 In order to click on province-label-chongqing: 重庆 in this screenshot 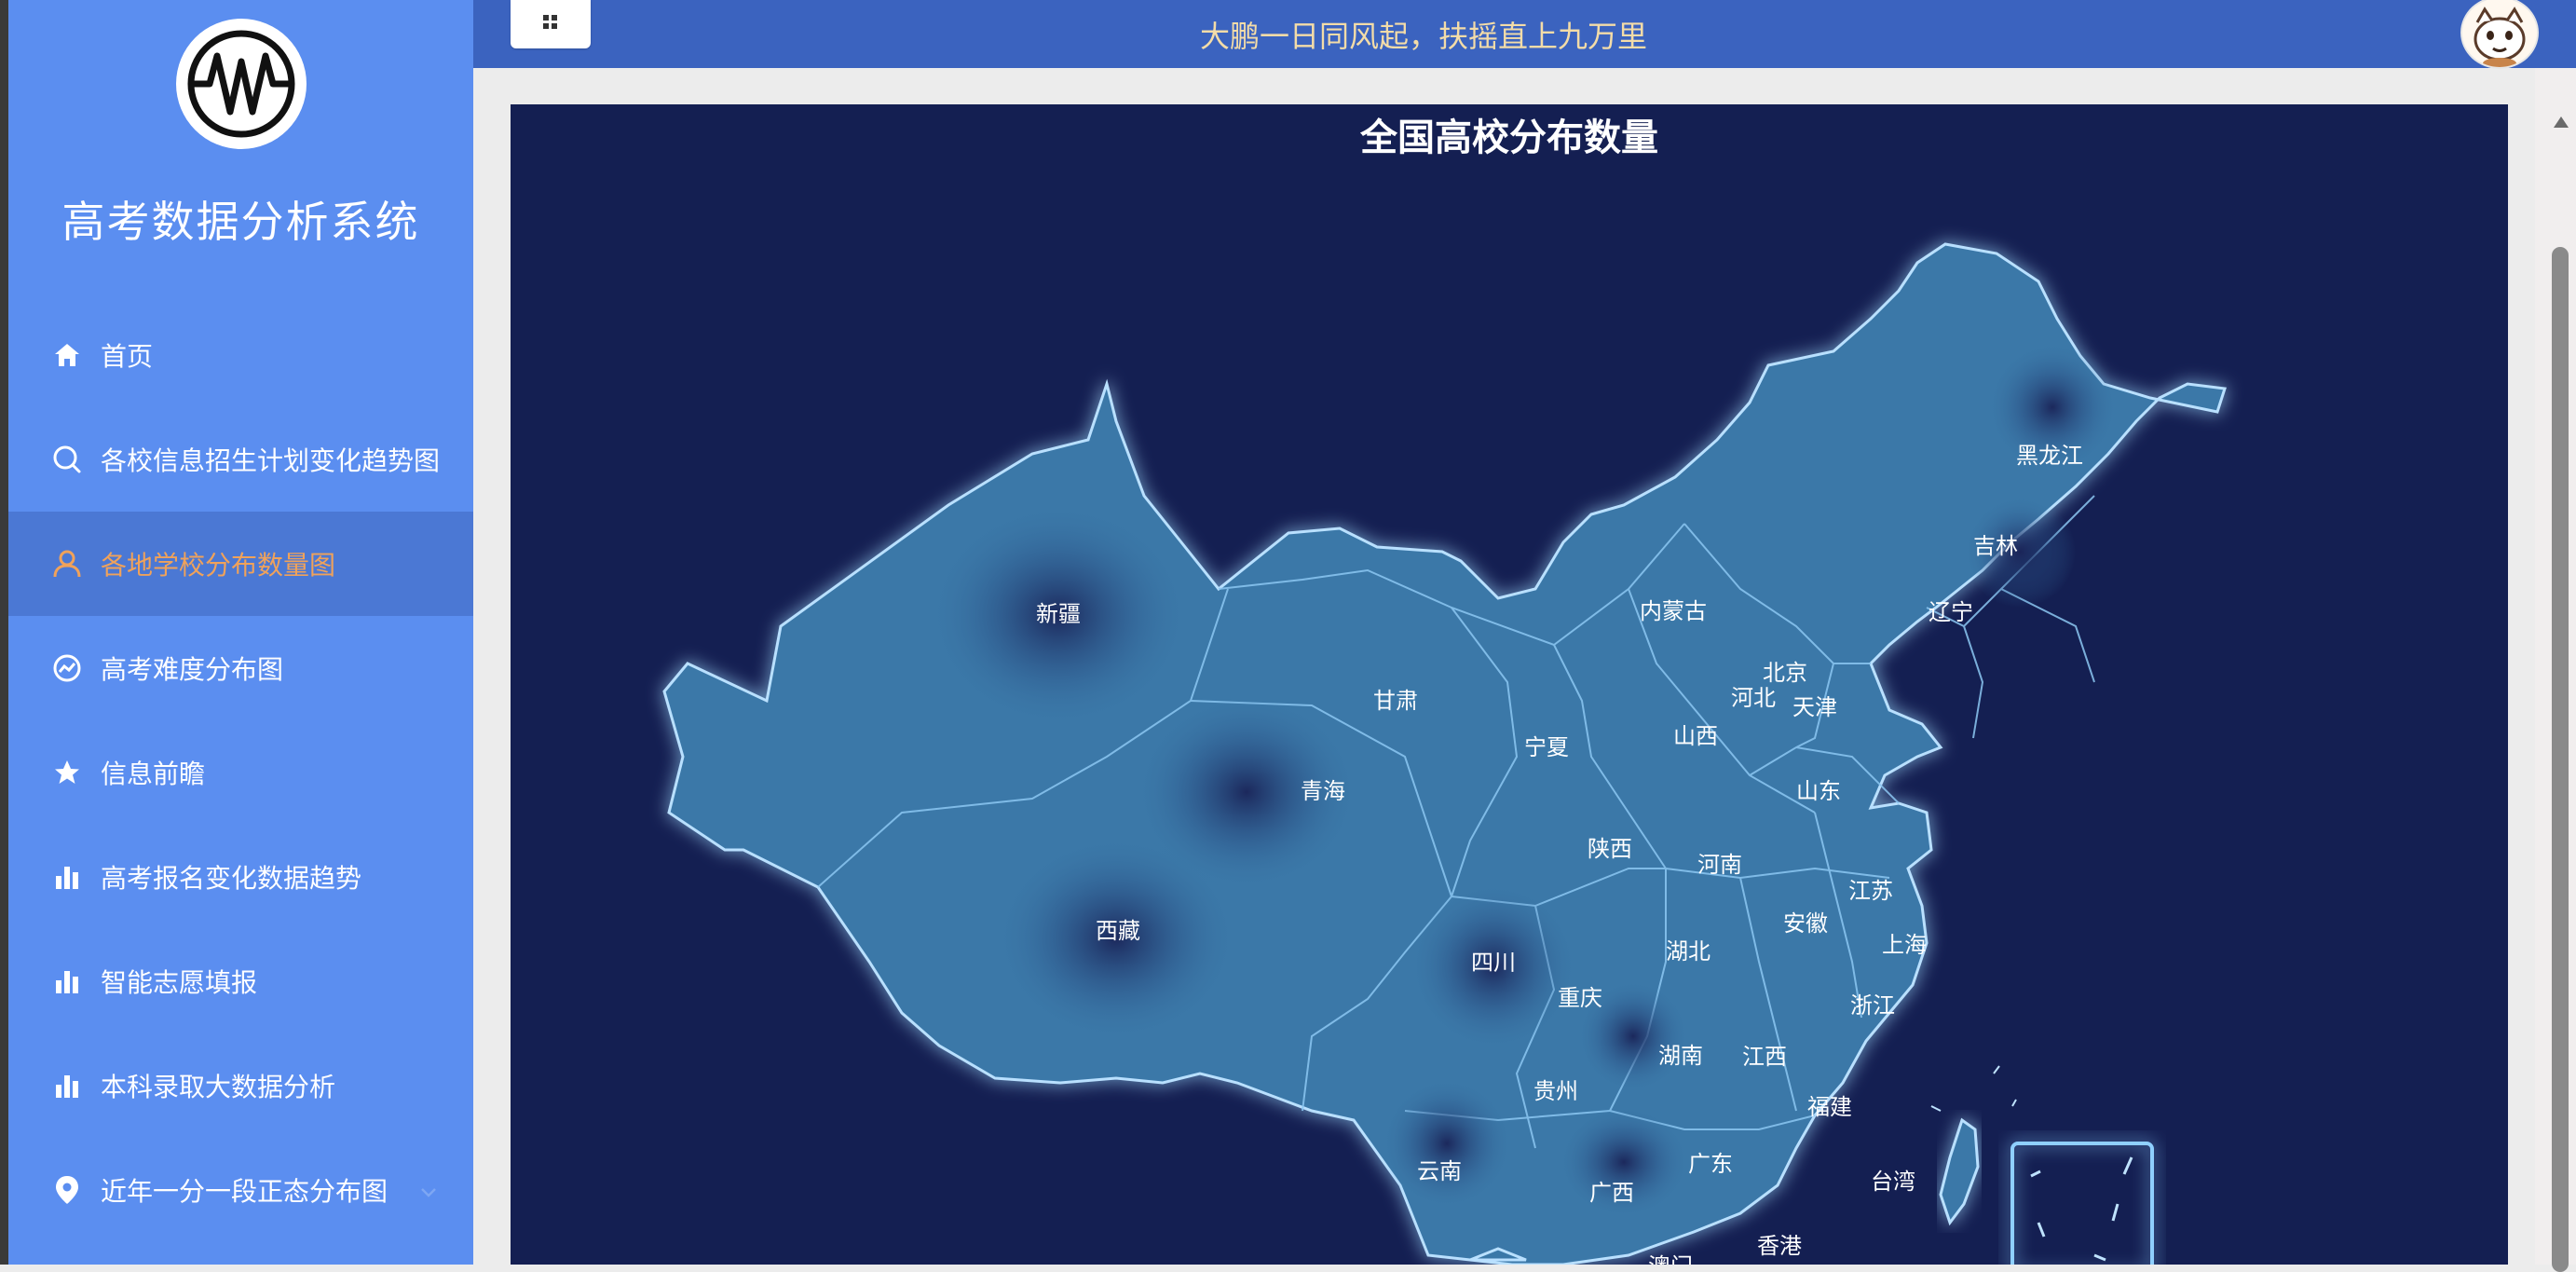, I will do `click(1580, 998)`.